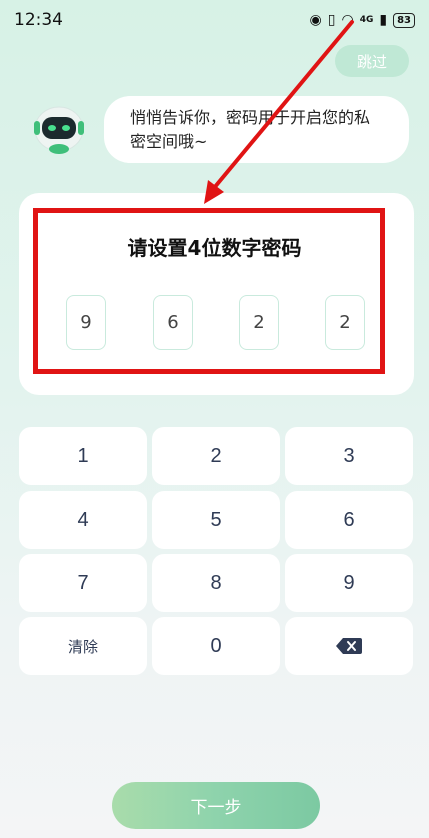  Describe the element at coordinates (404, 20) in the screenshot. I see `battery-icon: 83` at that location.